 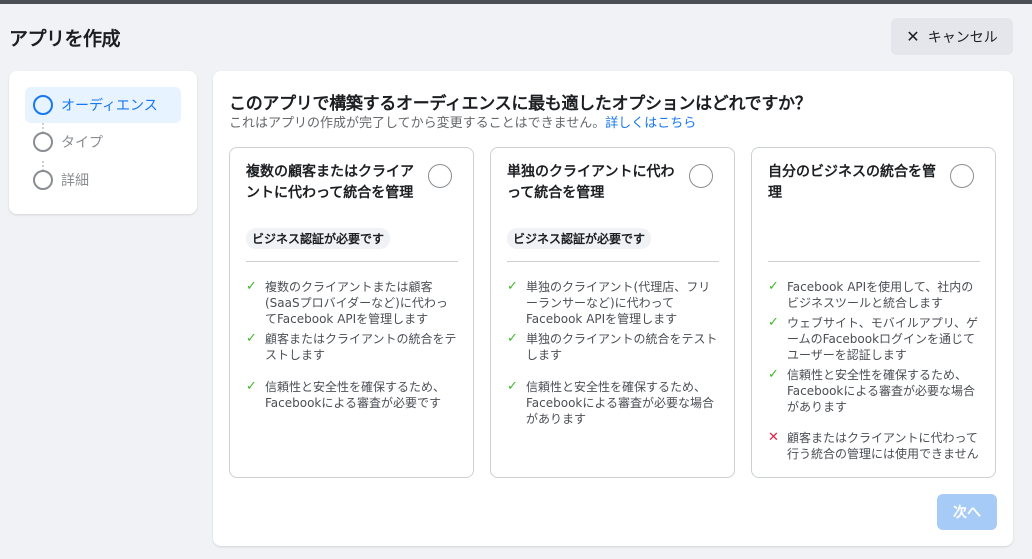 What do you see at coordinates (361, 347) in the screenshot?
I see `list-item-text: 顧客またはクライアントの統合をテストします` at bounding box center [361, 347].